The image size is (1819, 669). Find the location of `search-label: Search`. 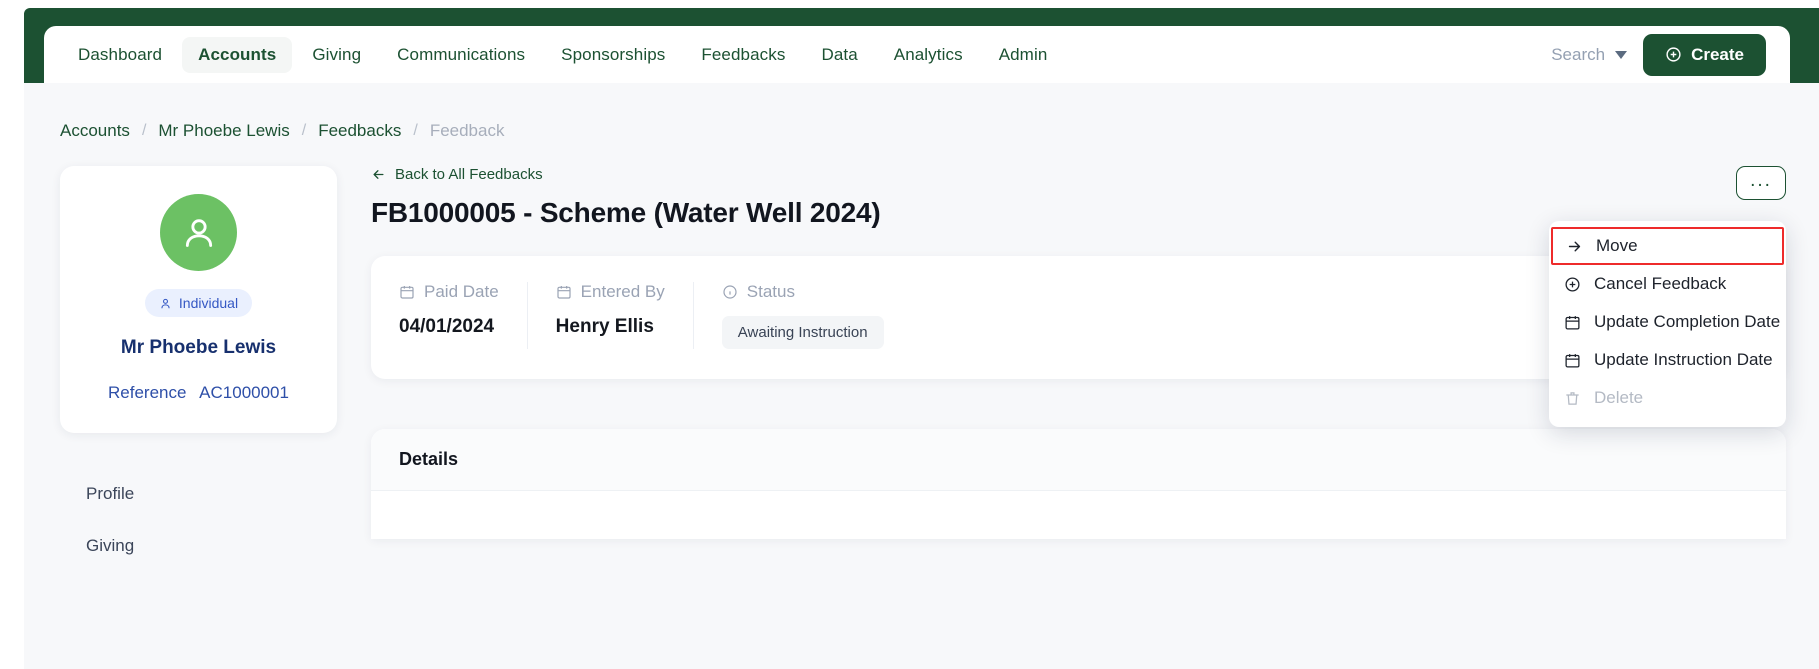

search-label: Search is located at coordinates (1578, 54).